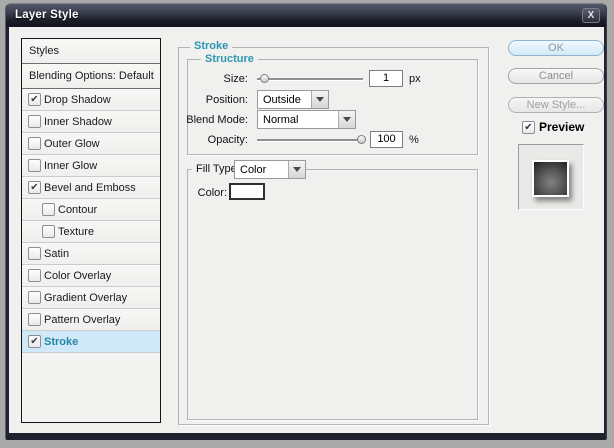 The width and height of the screenshot is (614, 448). I want to click on close-icon: X, so click(591, 15).